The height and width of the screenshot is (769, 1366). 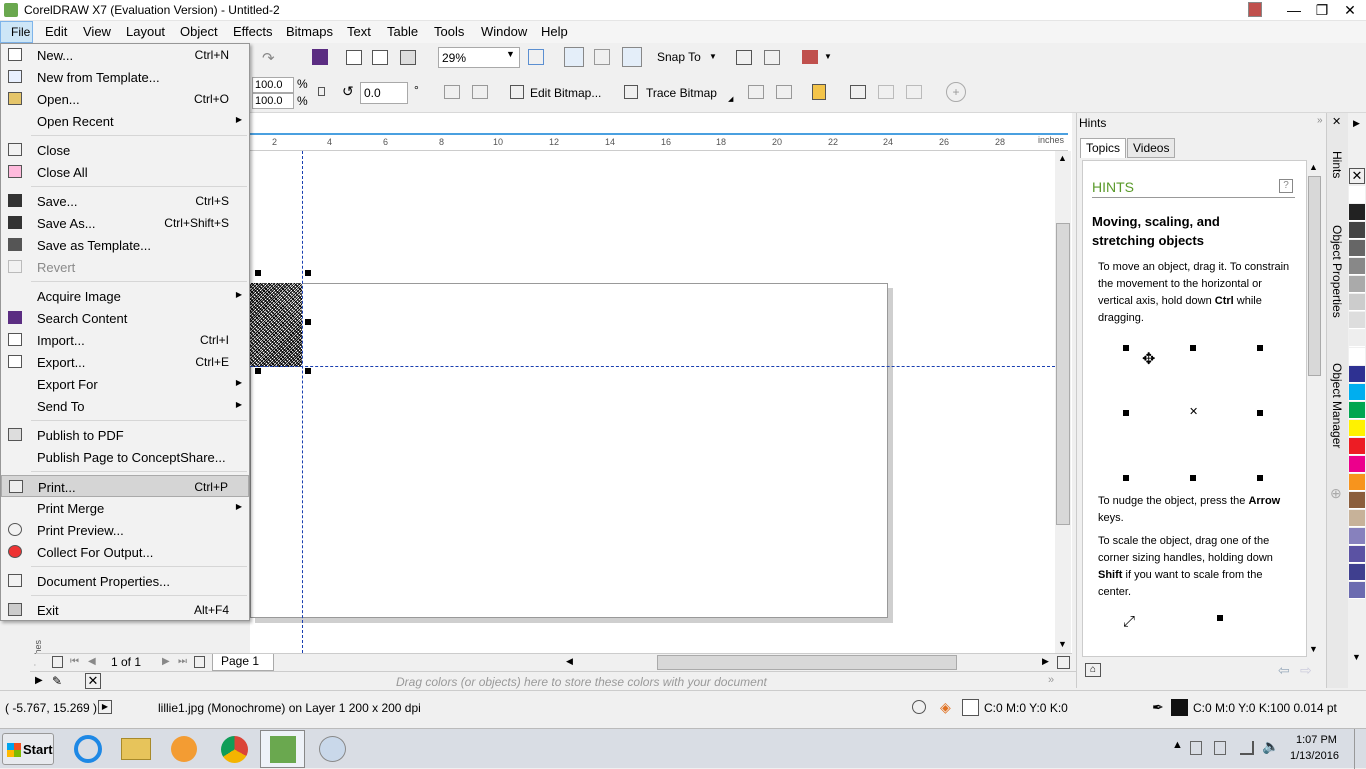 I want to click on menu-item-save: Save... Ctrl+S, so click(x=125, y=201).